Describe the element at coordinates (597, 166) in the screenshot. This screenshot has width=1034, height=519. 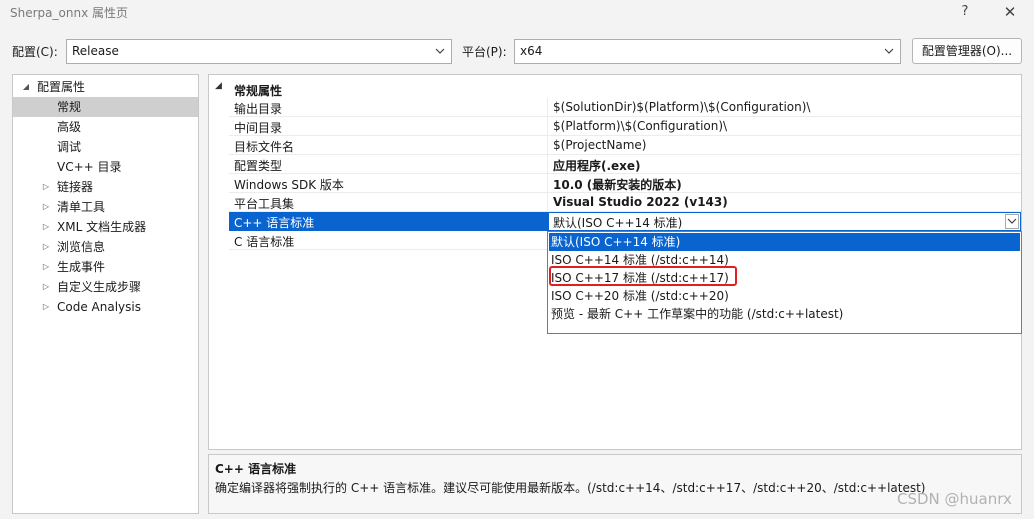
I see `property-value: 应用程序(.exe)` at that location.